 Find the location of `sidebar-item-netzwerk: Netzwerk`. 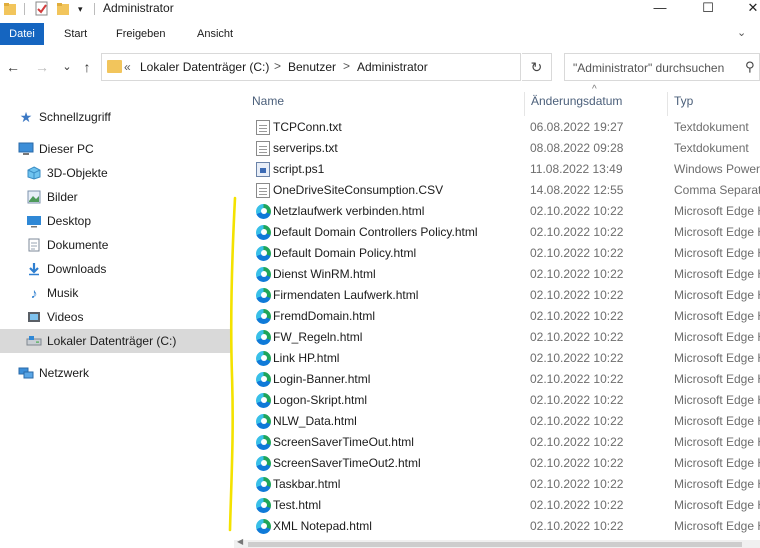

sidebar-item-netzwerk: Netzwerk is located at coordinates (115, 373).